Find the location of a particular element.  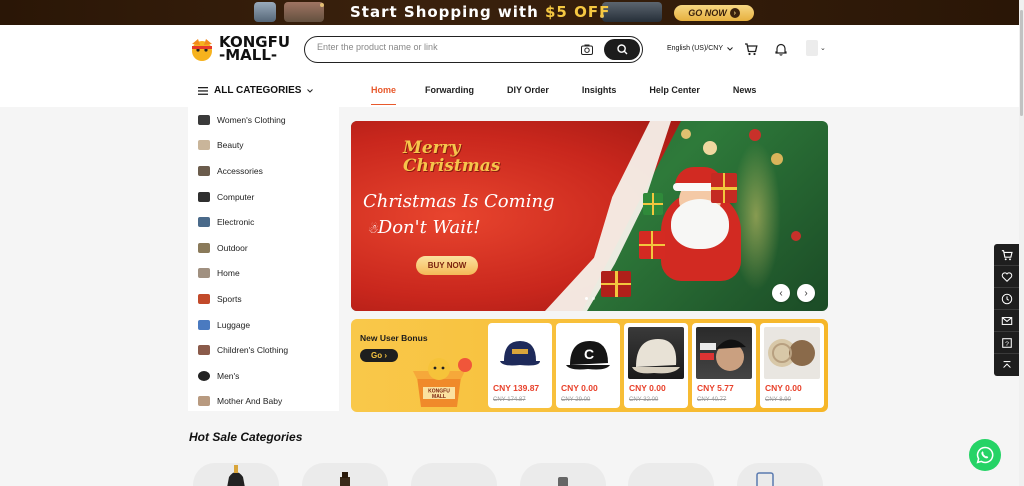

promo-gift-image is located at coordinates (304, 12).